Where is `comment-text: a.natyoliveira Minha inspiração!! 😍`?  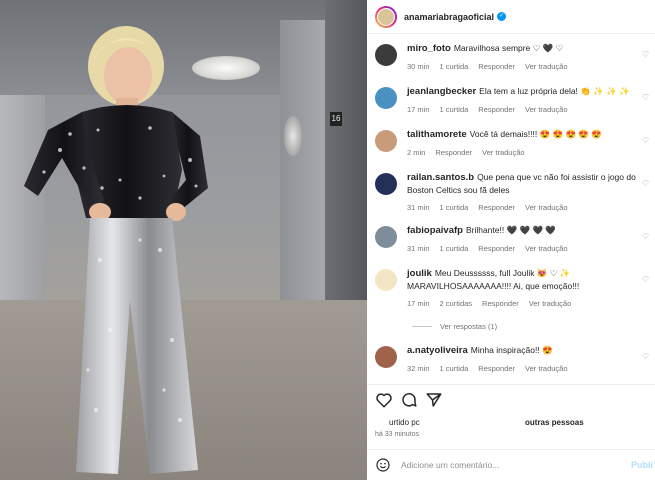
comment-text: a.natyoliveira Minha inspiração!! 😍 is located at coordinates (529, 350).